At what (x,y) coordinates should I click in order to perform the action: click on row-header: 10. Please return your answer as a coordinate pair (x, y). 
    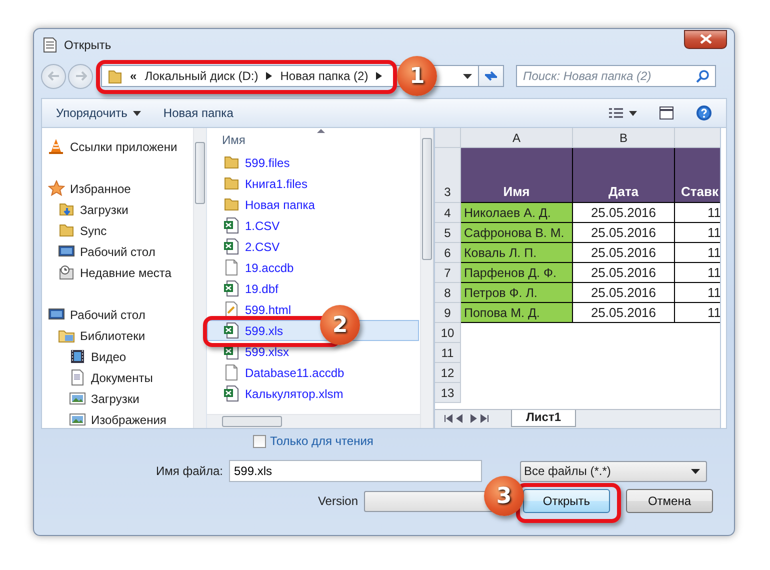
    Looking at the image, I should click on (448, 333).